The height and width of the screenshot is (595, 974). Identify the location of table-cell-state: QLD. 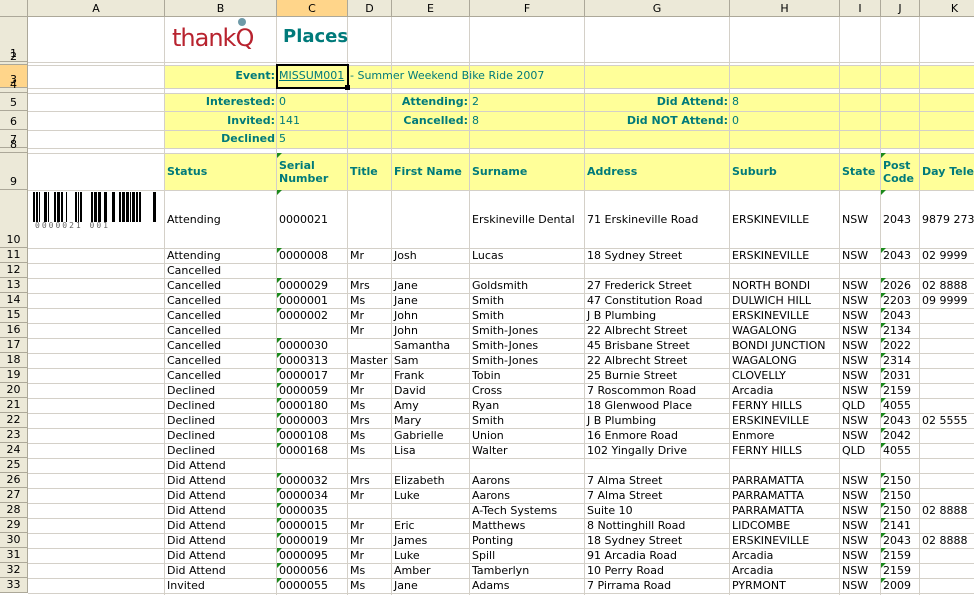
(860, 405).